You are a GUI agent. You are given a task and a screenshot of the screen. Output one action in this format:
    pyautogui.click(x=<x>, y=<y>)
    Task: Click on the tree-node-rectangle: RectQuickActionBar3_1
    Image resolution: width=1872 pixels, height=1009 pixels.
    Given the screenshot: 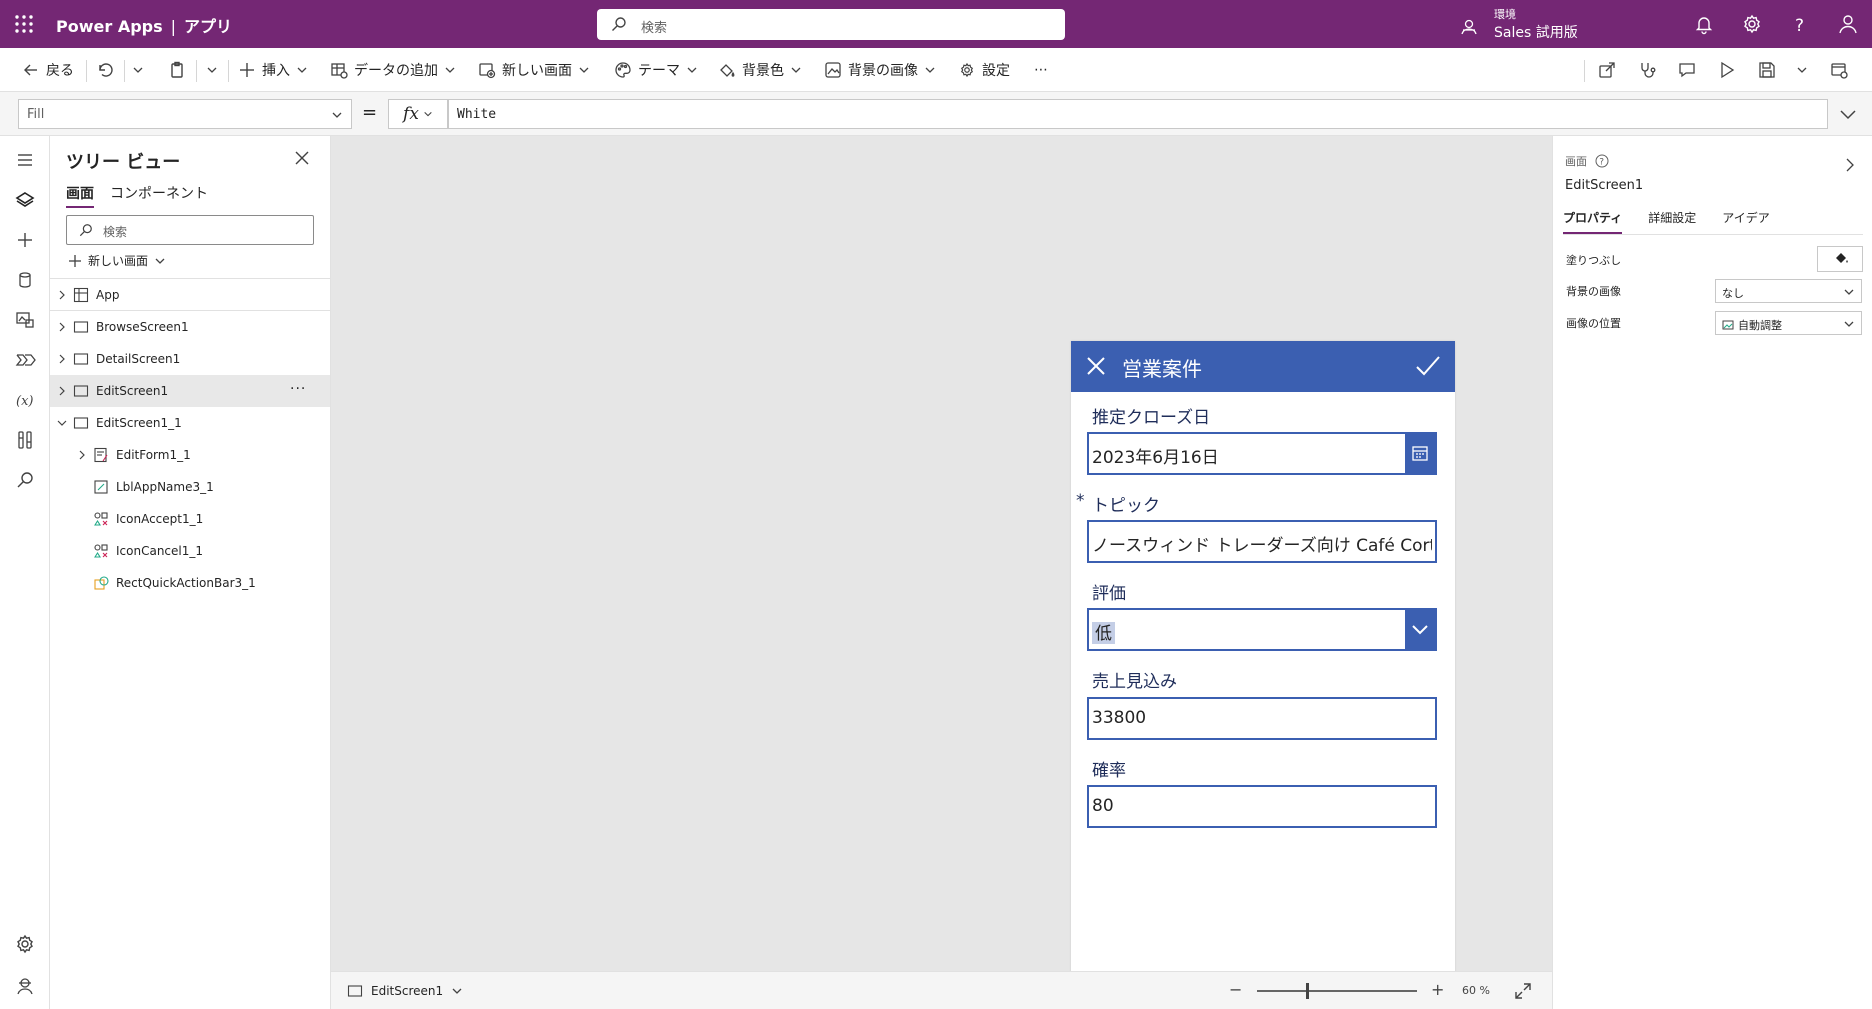 What is the action you would take?
    pyautogui.click(x=190, y=583)
    